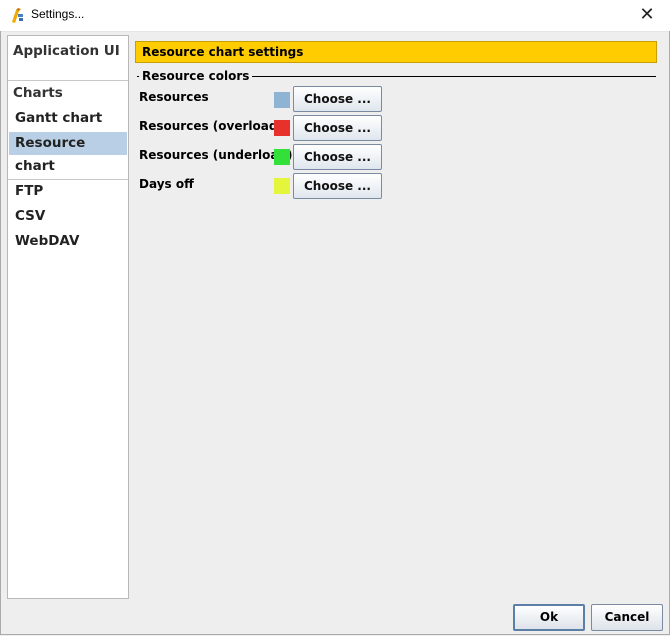 This screenshot has height=636, width=670. I want to click on close-icon: ✕, so click(647, 15).